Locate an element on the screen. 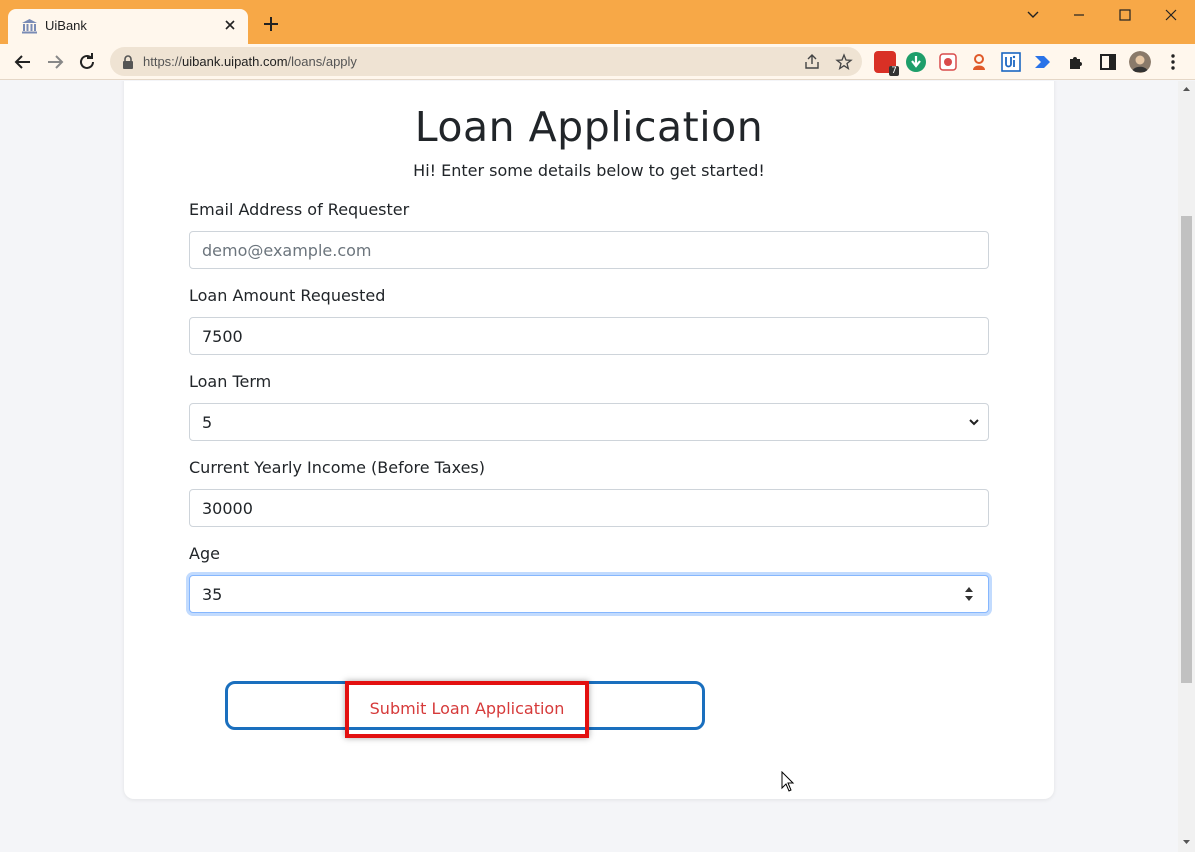  loan-term-value: 5 is located at coordinates (207, 422).